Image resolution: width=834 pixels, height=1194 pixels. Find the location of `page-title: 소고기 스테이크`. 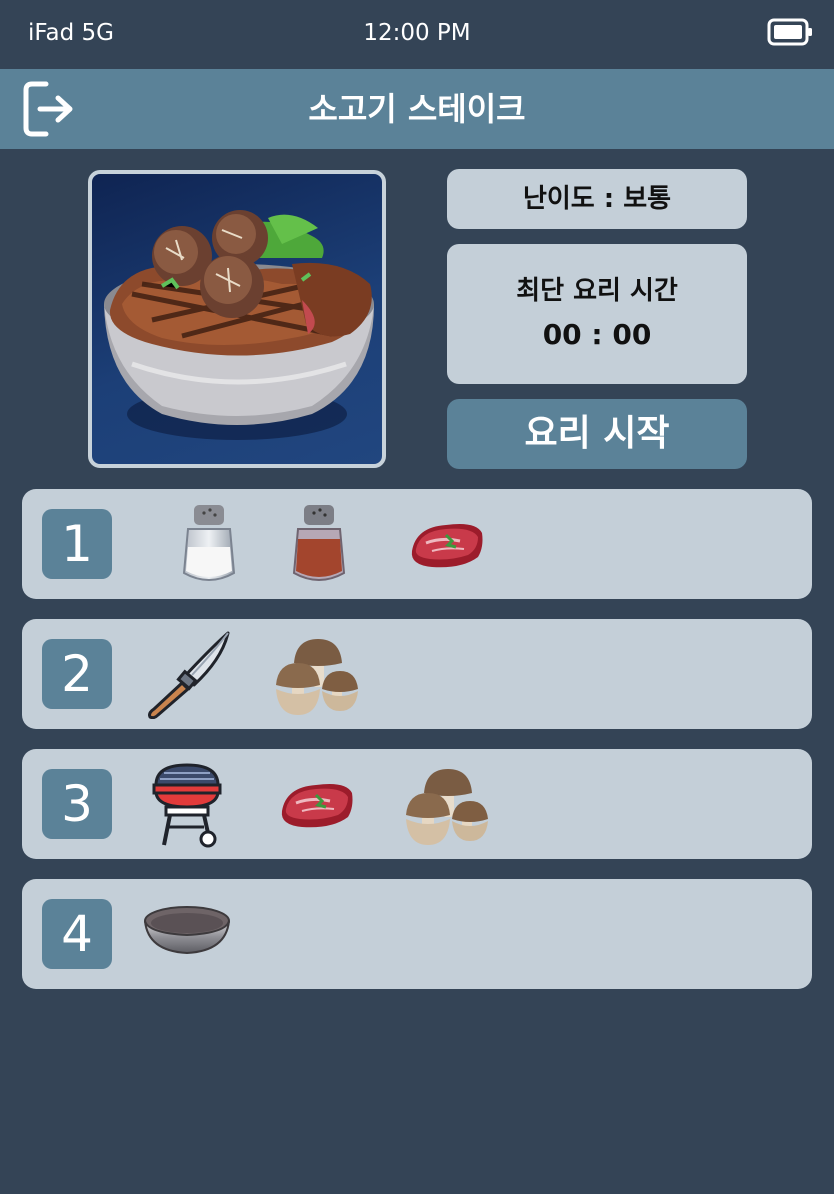

page-title: 소고기 스테이크 is located at coordinates (417, 109).